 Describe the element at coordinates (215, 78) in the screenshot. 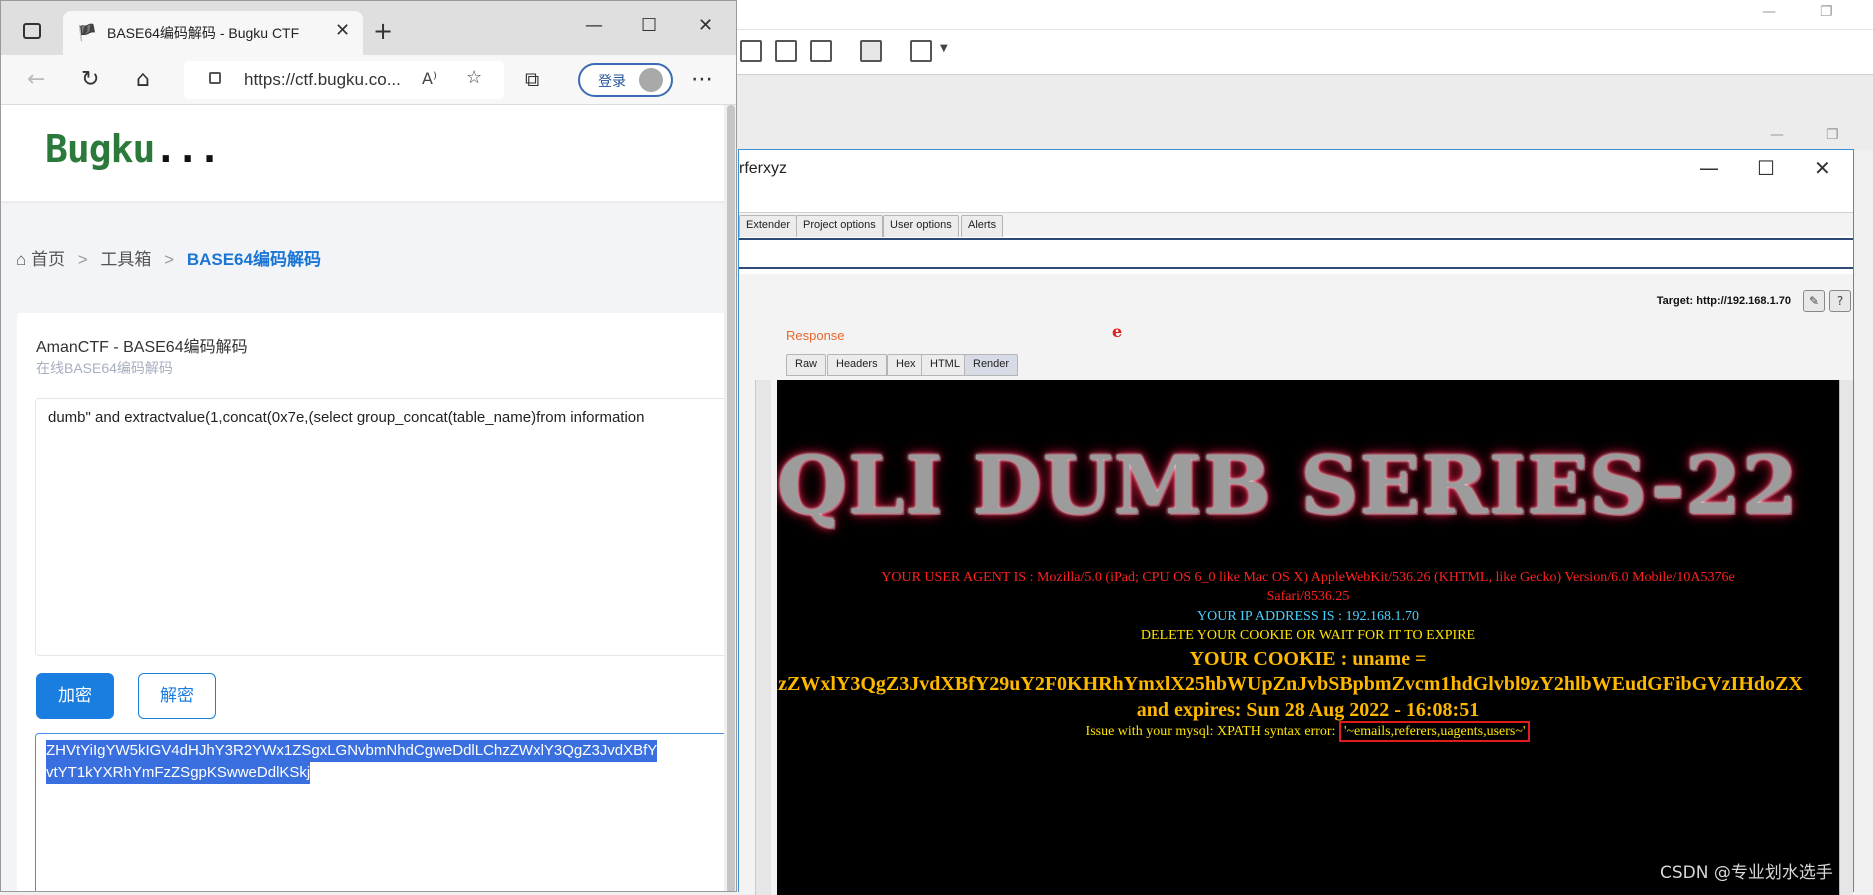

I see `lock-icon` at that location.